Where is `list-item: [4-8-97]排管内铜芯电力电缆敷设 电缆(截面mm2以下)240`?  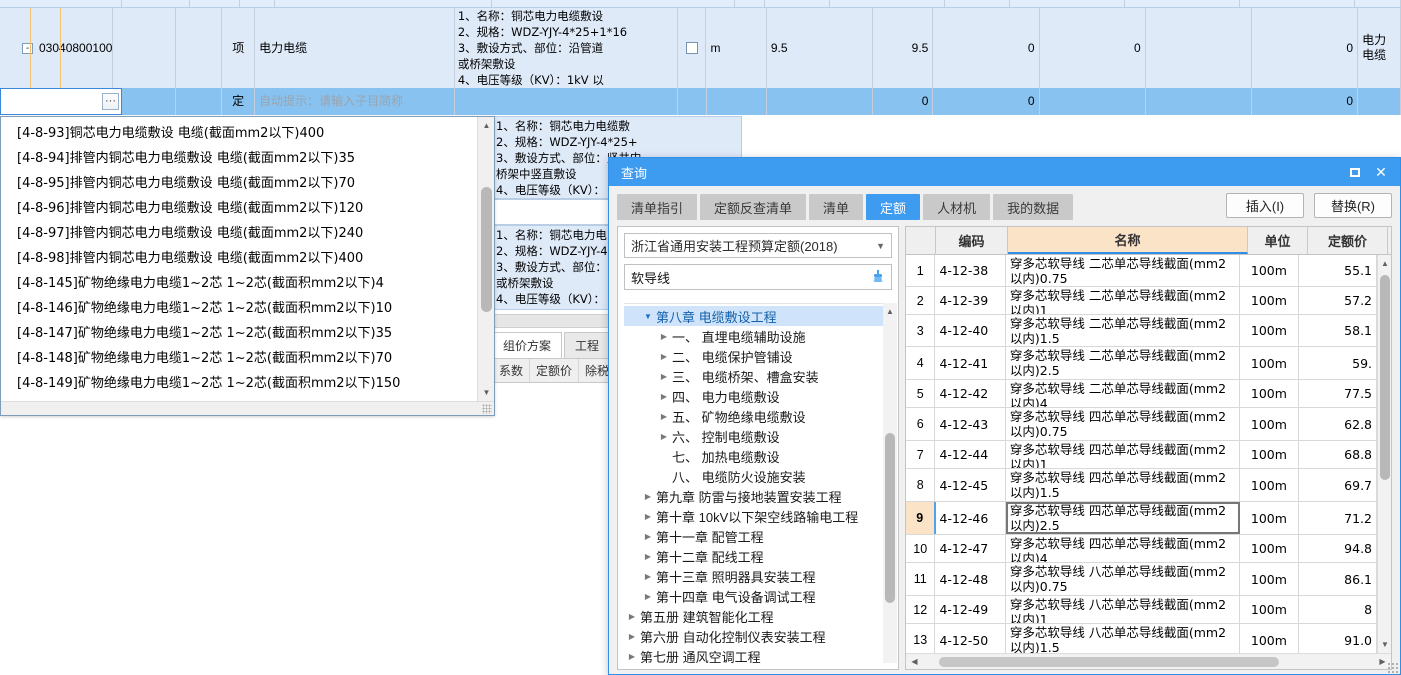 list-item: [4-8-97]排管内铜芯电力电缆敷设 电缆(截面mm2以下)240 is located at coordinates (243, 233).